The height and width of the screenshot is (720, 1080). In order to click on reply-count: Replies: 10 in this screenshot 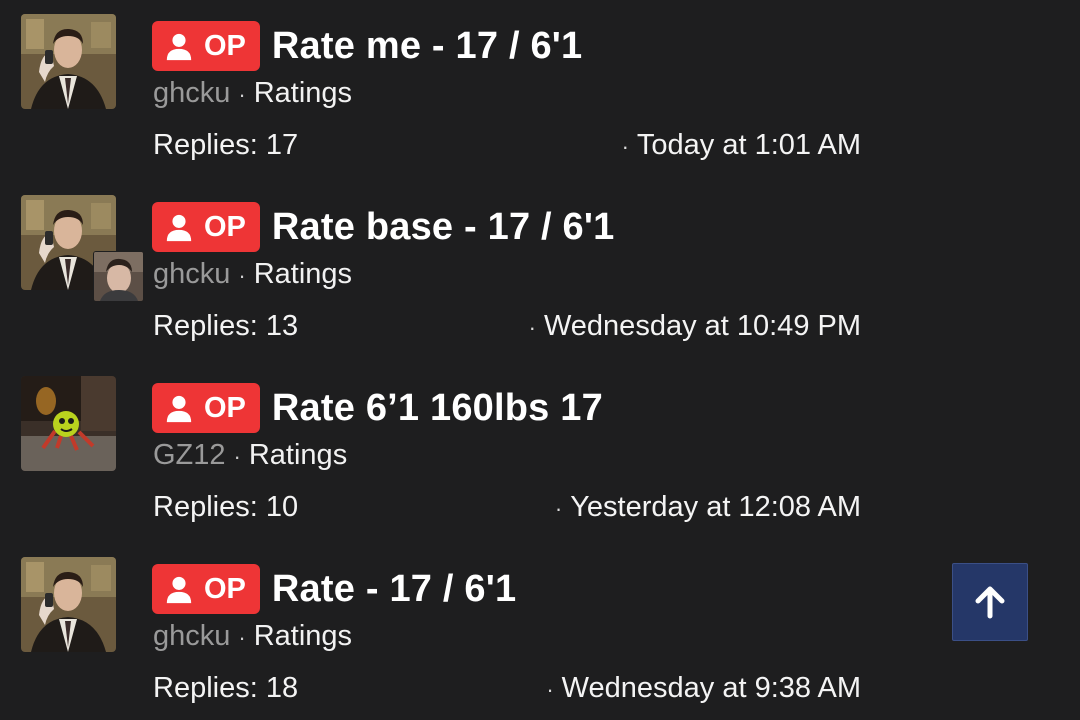, I will do `click(226, 507)`.